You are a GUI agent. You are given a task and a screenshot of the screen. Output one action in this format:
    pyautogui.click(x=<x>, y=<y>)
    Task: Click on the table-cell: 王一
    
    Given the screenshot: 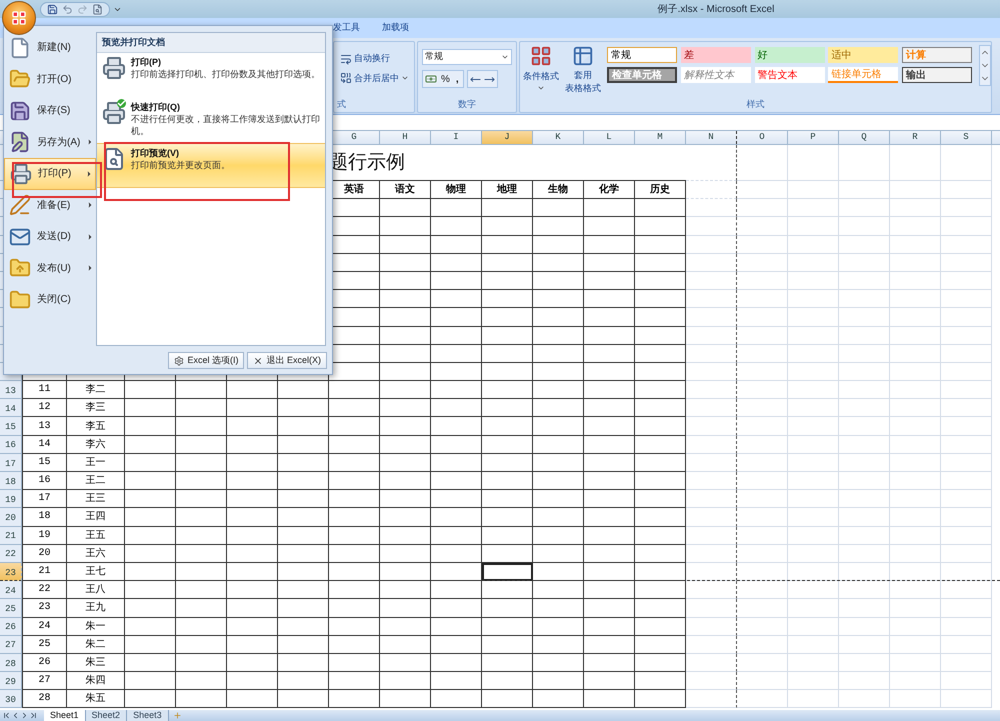 What is the action you would take?
    pyautogui.click(x=96, y=463)
    